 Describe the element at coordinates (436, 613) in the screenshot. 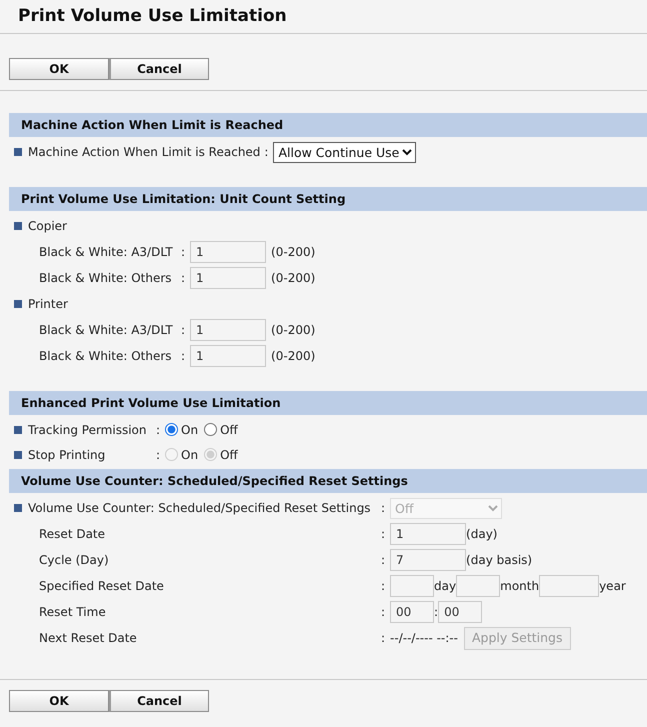

I see `field-text: :` at that location.